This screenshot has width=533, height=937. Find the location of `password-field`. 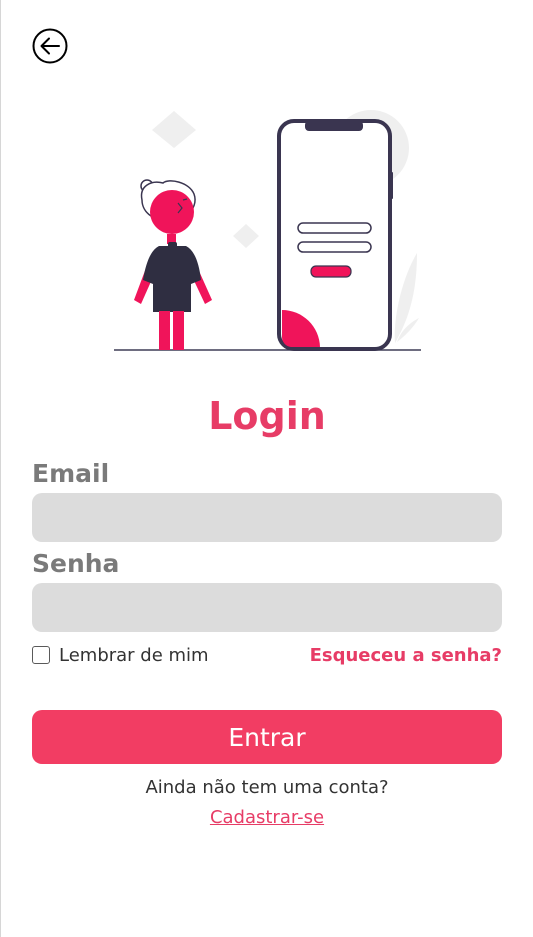

password-field is located at coordinates (267, 607).